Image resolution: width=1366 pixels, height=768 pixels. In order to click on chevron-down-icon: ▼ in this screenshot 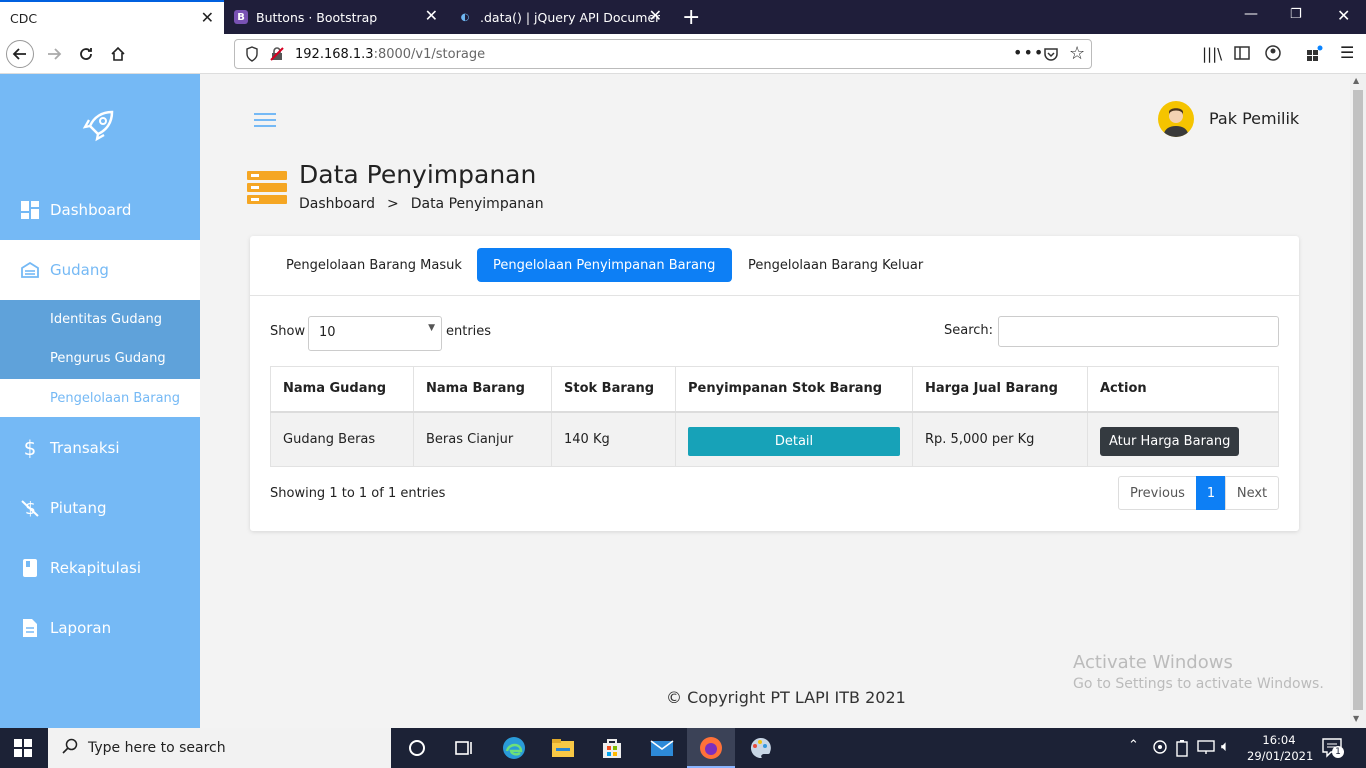, I will do `click(431, 328)`.